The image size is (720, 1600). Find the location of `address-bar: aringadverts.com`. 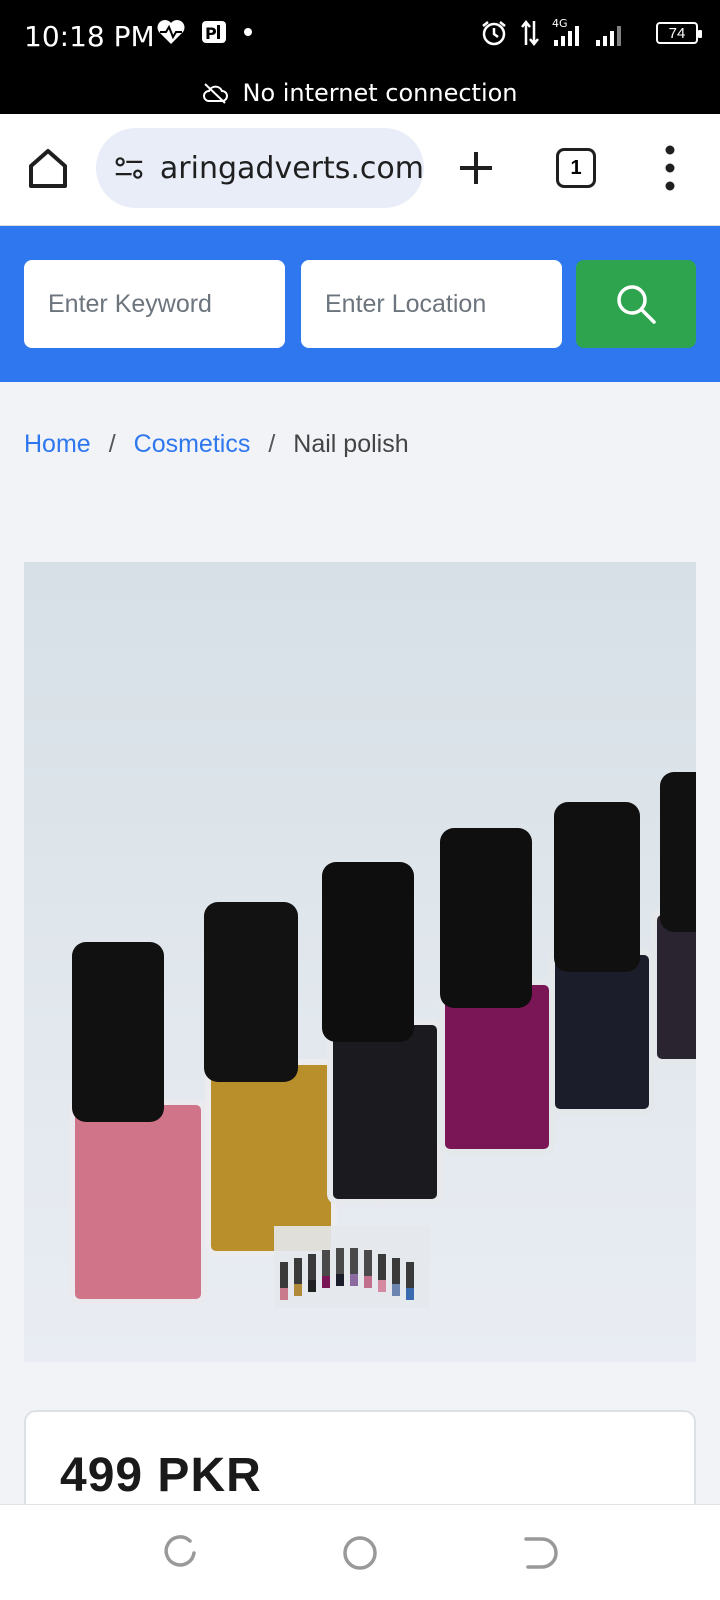

address-bar: aringadverts.com is located at coordinates (260, 168).